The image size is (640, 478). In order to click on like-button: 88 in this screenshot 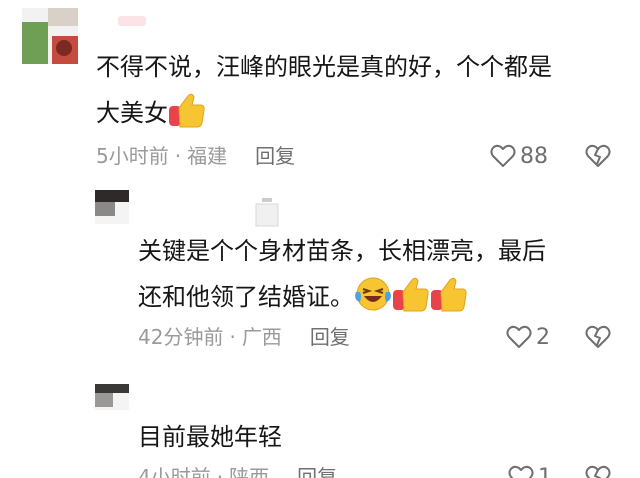, I will do `click(519, 156)`.